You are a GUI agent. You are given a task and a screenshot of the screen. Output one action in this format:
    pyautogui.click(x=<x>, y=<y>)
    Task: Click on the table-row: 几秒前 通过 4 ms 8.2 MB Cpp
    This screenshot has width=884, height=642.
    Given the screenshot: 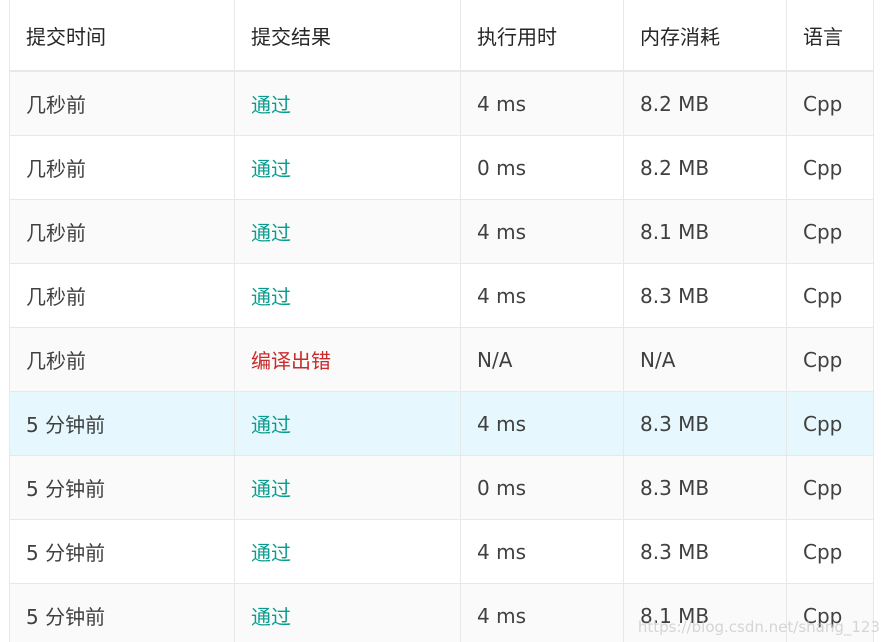 What is the action you would take?
    pyautogui.click(x=441, y=103)
    